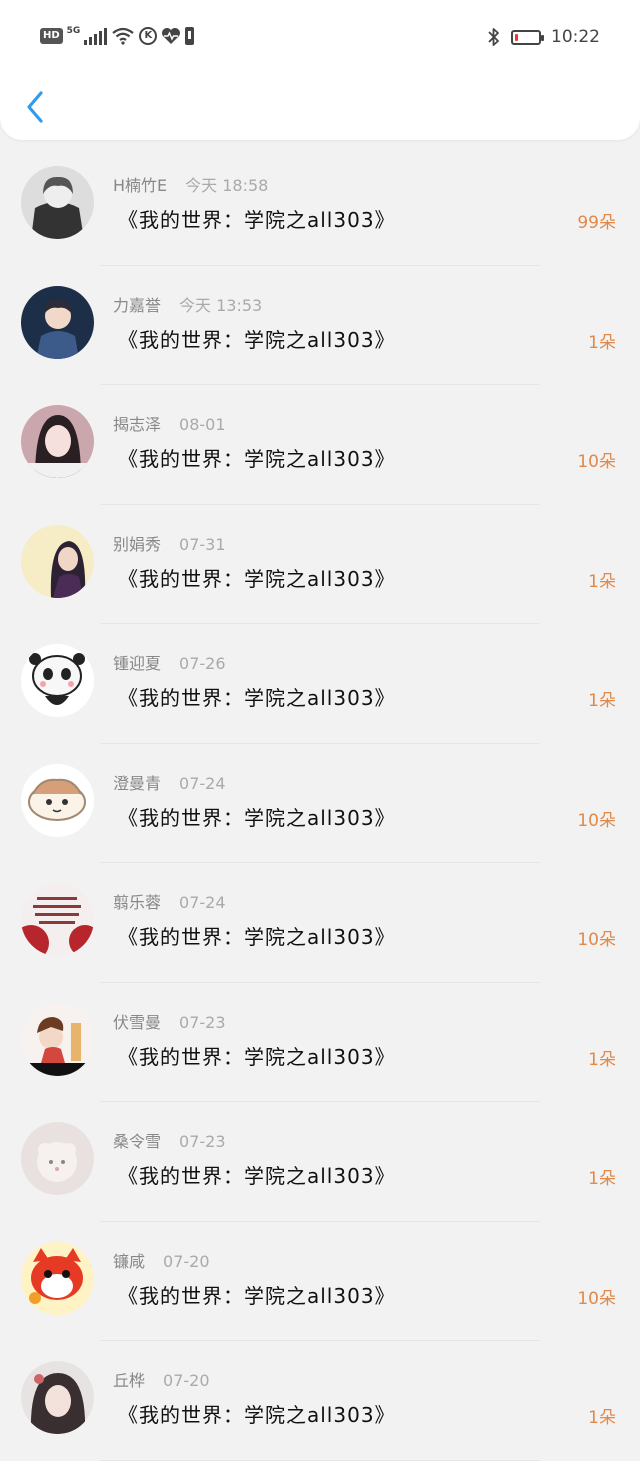  I want to click on list-item: 翦乐蓉 07-24 《我的世界：学院之all303》 10朵, so click(320, 923).